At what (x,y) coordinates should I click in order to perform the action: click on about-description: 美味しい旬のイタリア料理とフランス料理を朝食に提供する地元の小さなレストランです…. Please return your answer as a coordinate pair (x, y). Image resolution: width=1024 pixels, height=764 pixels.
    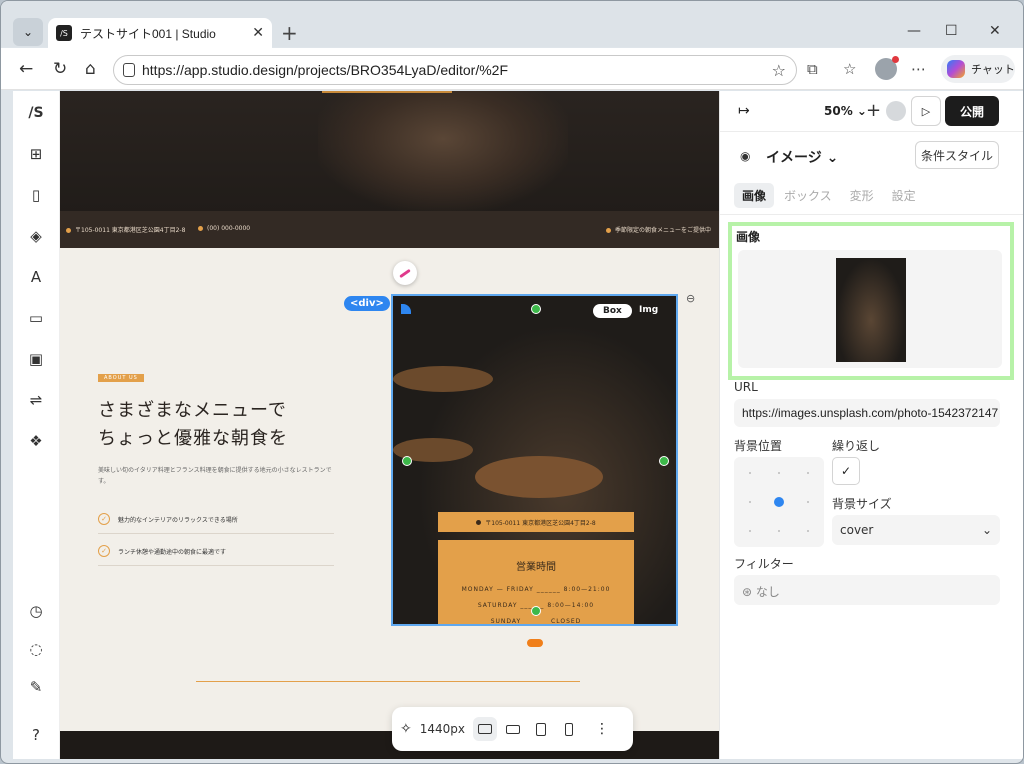
    Looking at the image, I should click on (218, 476).